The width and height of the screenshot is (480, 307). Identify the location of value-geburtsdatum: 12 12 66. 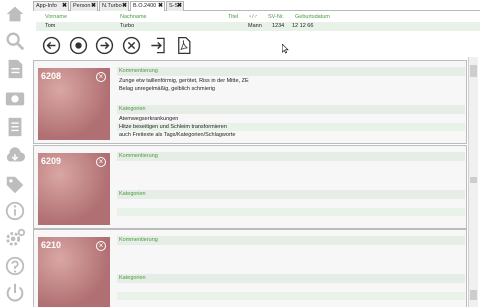
(303, 26).